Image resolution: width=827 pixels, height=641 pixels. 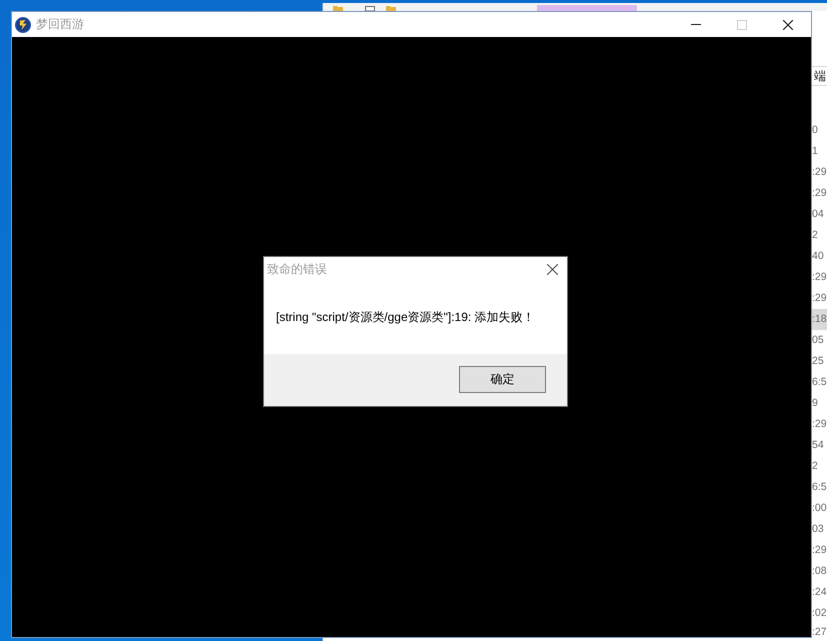 I want to click on file-list-row: 1, so click(x=819, y=151).